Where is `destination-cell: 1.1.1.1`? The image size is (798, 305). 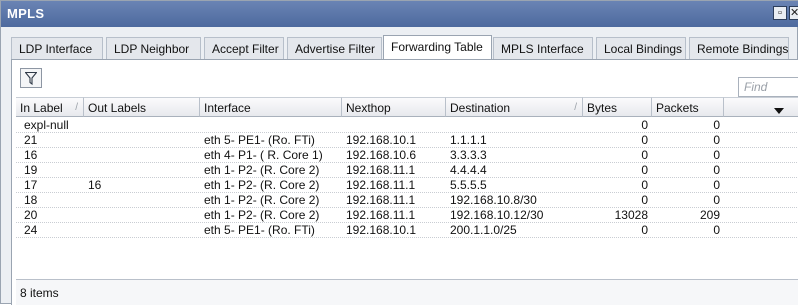
destination-cell: 1.1.1.1 is located at coordinates (468, 140).